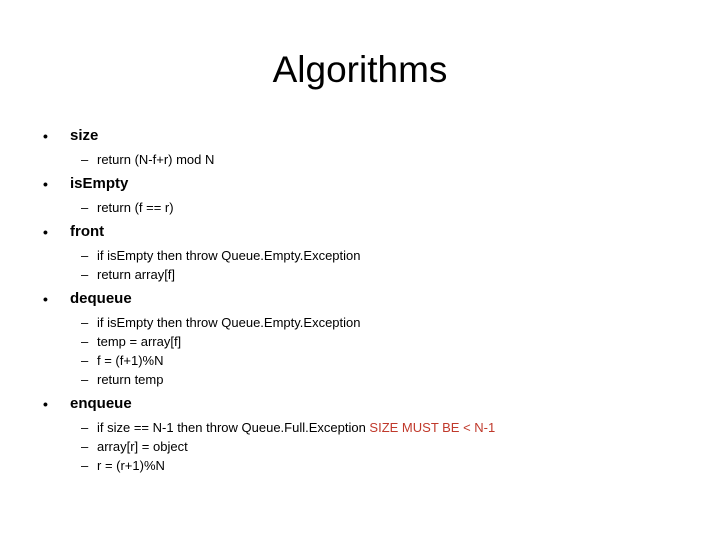  What do you see at coordinates (139, 341) in the screenshot?
I see `sub-outline-text: temp = array[f]` at bounding box center [139, 341].